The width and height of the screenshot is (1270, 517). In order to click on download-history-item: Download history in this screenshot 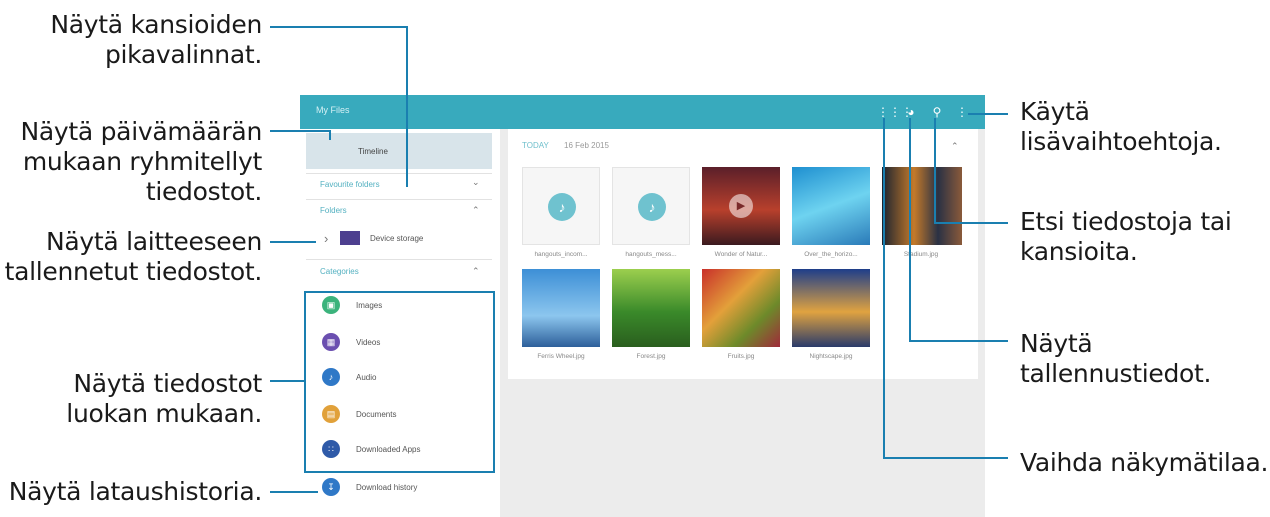, I will do `click(386, 487)`.